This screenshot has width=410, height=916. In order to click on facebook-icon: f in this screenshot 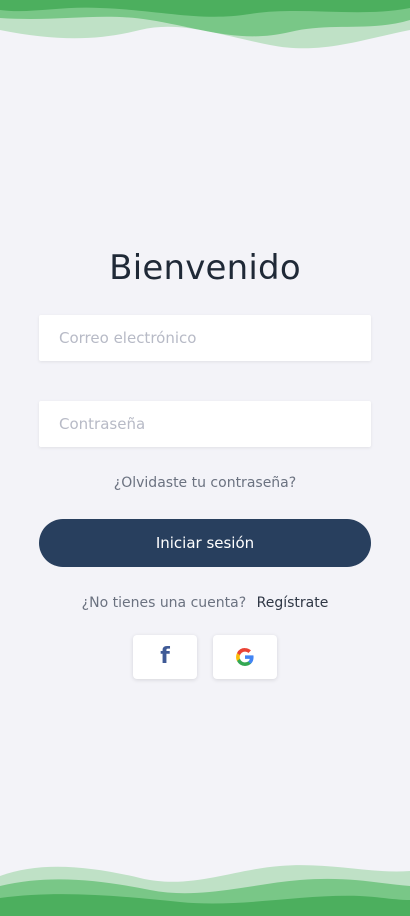, I will do `click(165, 656)`.